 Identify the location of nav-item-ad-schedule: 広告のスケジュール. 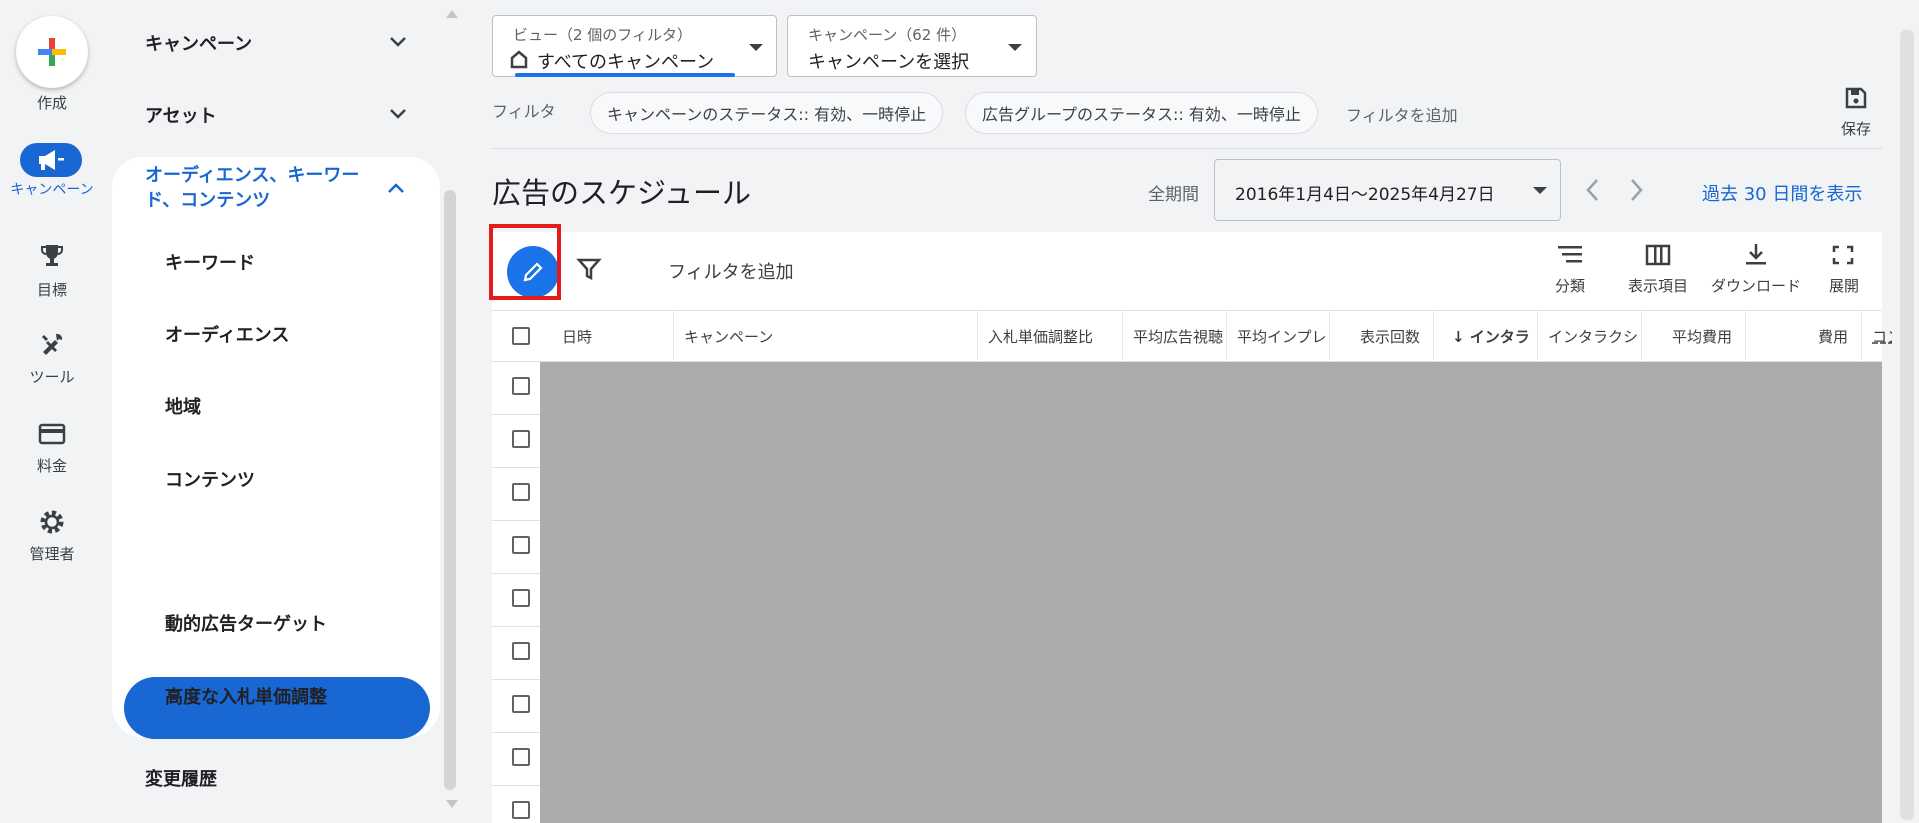
(245, 551).